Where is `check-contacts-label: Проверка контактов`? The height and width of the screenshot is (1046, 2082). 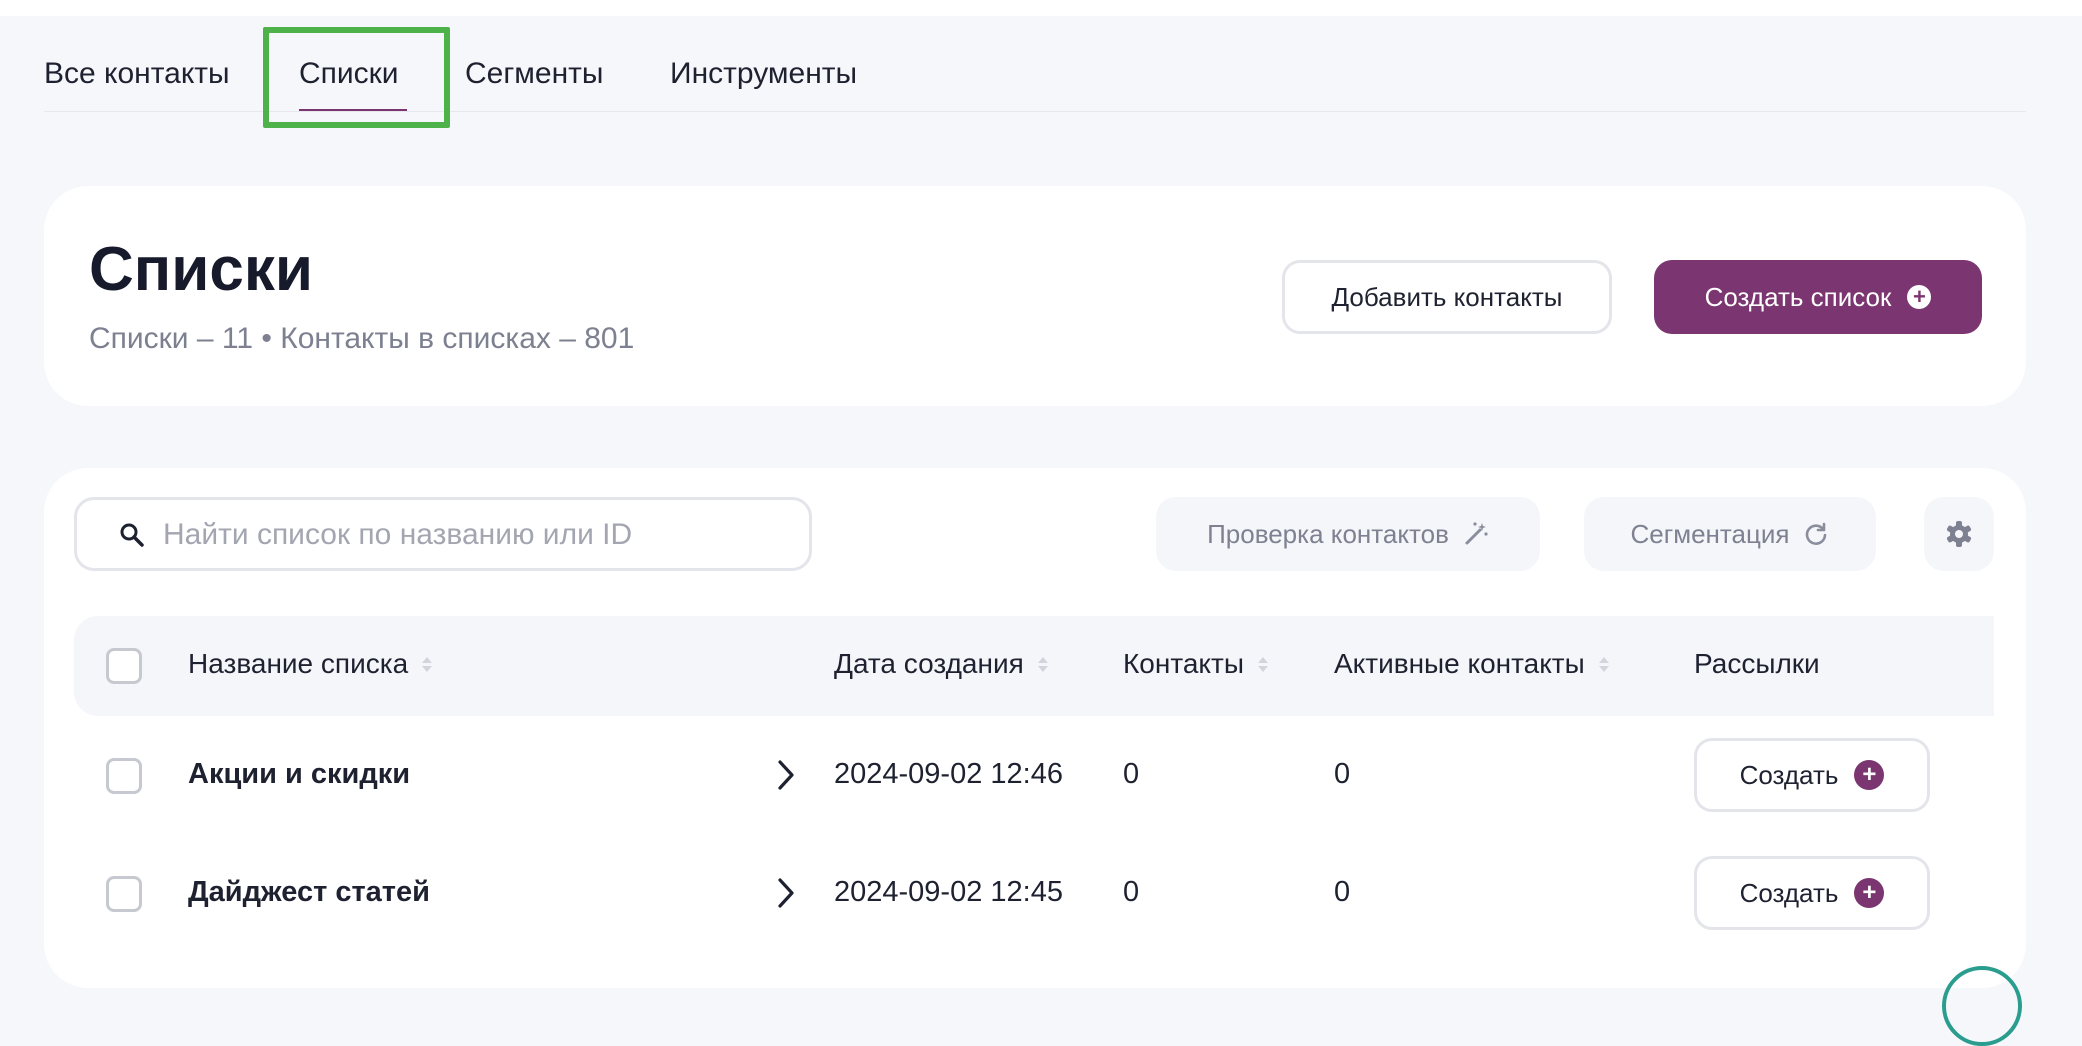
check-contacts-label: Проверка контактов is located at coordinates (1328, 533).